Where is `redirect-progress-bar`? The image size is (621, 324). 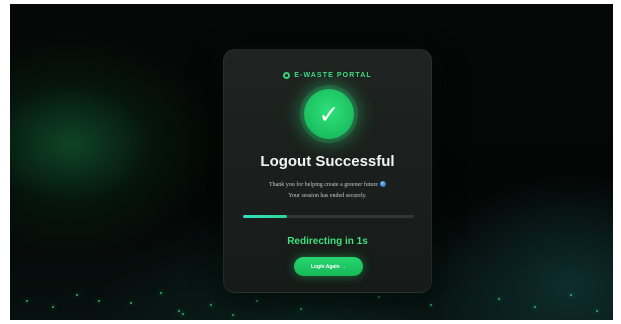 redirect-progress-bar is located at coordinates (328, 216).